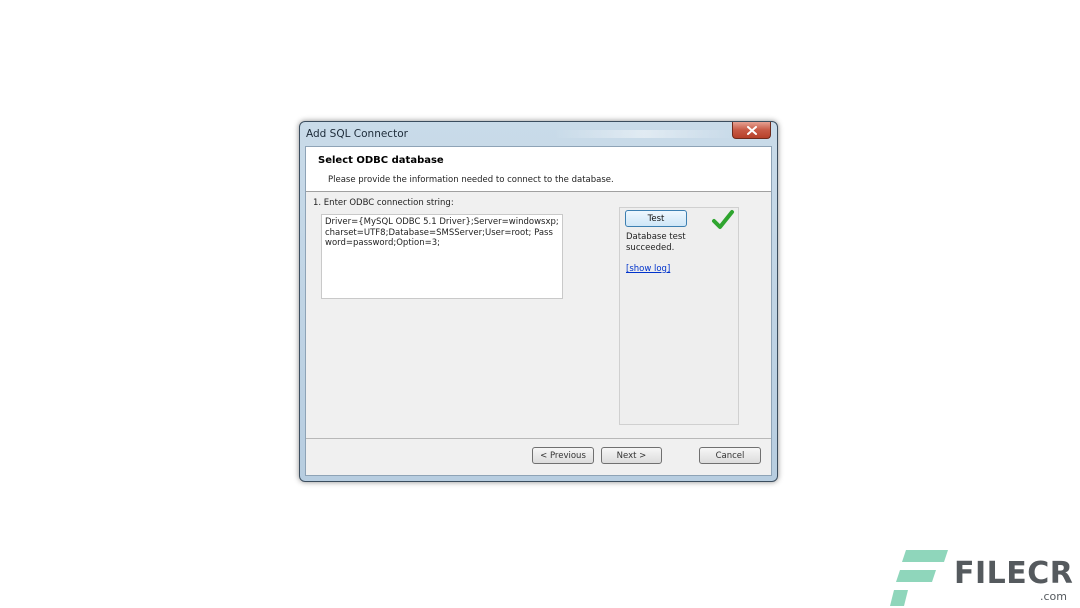 The height and width of the screenshot is (608, 1080). Describe the element at coordinates (383, 203) in the screenshot. I see `connection-string-label: 1. Enter ODBC connection string:` at that location.